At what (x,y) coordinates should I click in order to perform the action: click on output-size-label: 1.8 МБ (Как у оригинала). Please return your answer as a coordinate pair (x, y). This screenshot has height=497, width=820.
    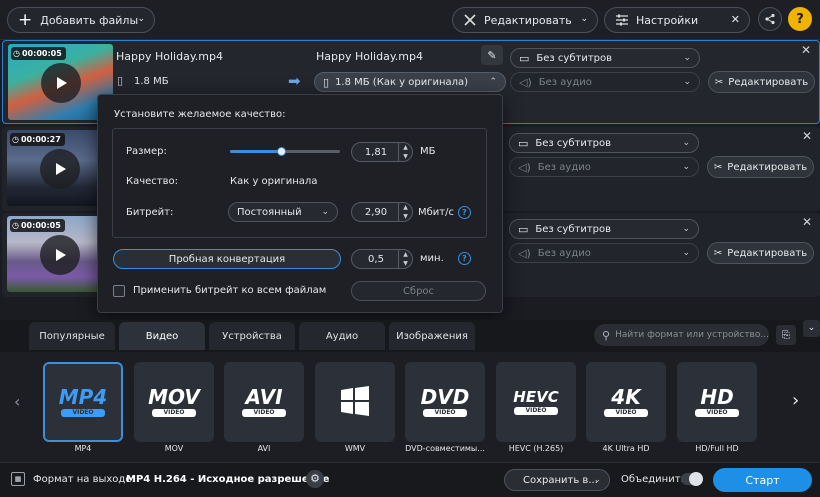
    Looking at the image, I should click on (402, 82).